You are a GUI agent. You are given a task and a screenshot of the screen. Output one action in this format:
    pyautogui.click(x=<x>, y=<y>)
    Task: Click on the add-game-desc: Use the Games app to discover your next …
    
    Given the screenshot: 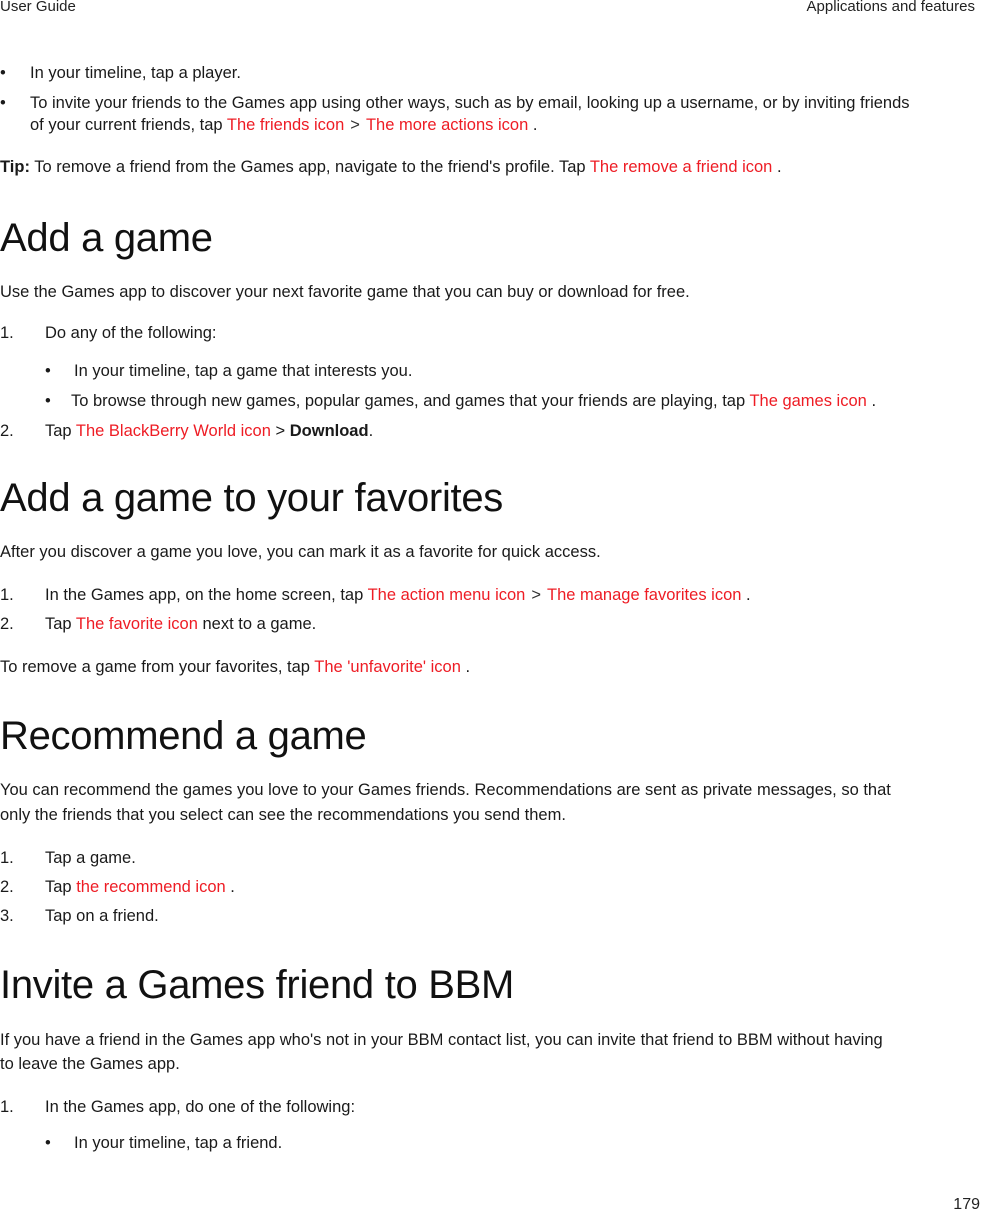 What is the action you would take?
    pyautogui.click(x=345, y=292)
    